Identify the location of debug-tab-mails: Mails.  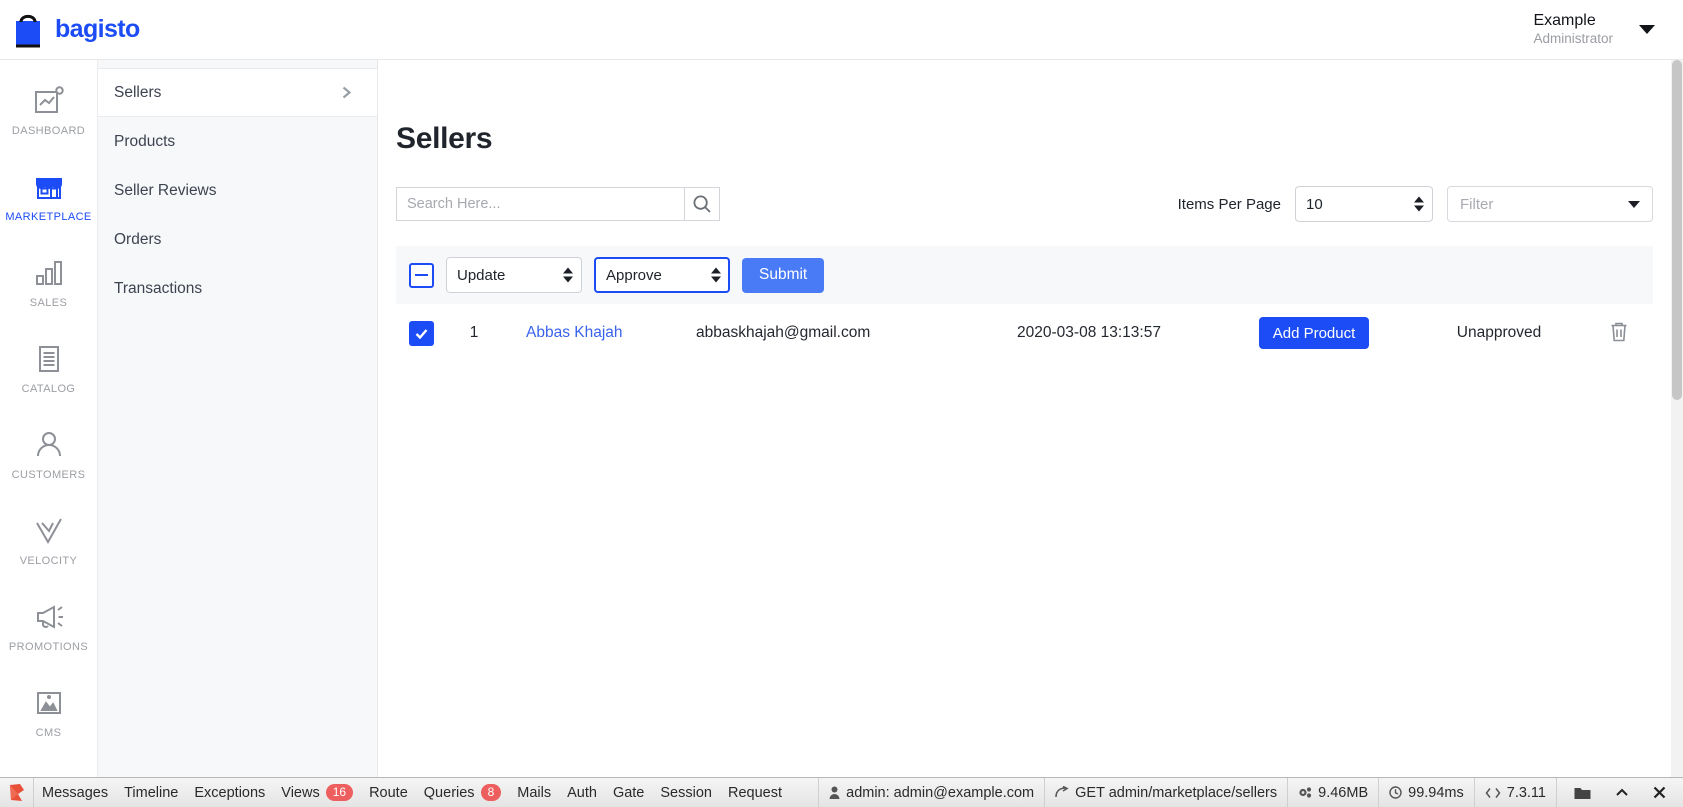
(534, 792).